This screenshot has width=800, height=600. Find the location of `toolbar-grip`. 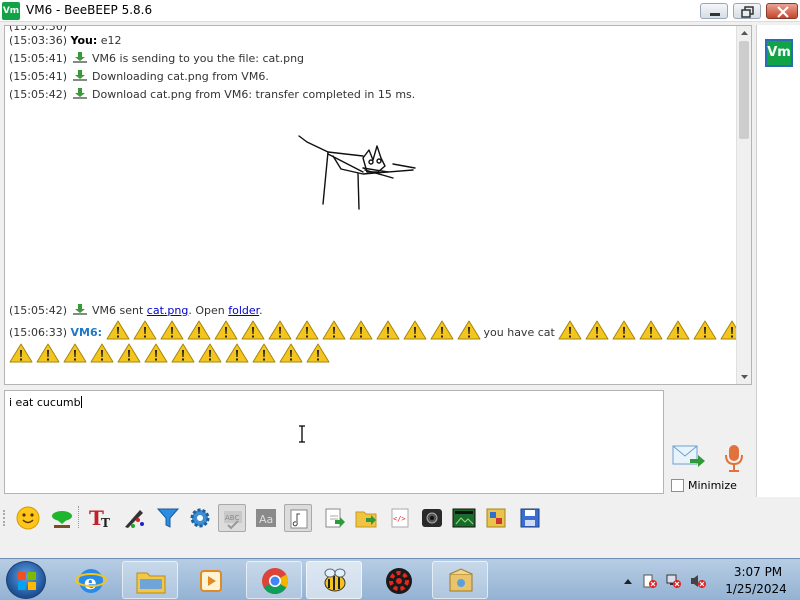

toolbar-grip is located at coordinates (4, 518).